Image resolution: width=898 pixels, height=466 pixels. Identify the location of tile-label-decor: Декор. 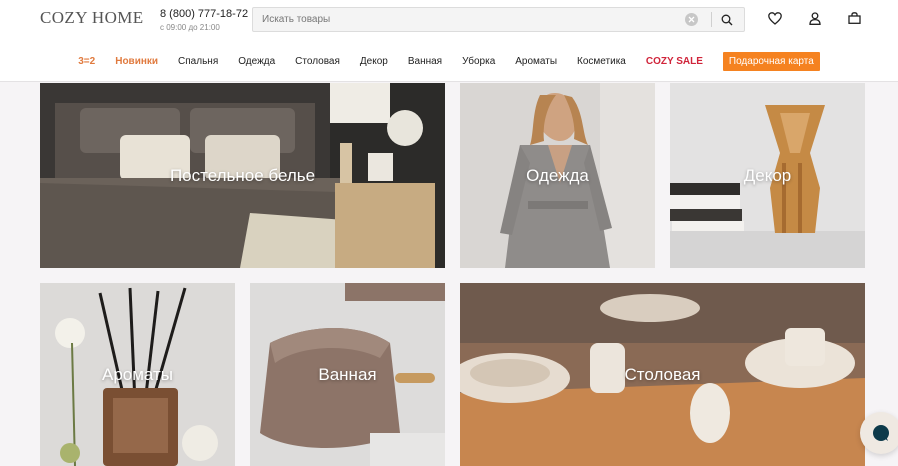
(767, 175).